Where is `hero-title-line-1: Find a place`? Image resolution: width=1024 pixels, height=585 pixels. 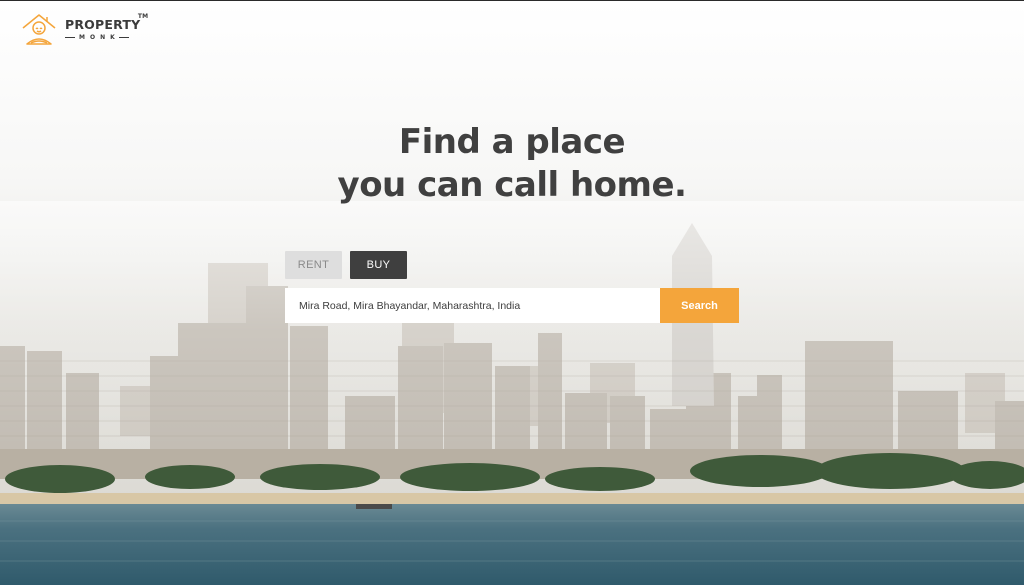
hero-title-line-1: Find a place is located at coordinates (512, 142).